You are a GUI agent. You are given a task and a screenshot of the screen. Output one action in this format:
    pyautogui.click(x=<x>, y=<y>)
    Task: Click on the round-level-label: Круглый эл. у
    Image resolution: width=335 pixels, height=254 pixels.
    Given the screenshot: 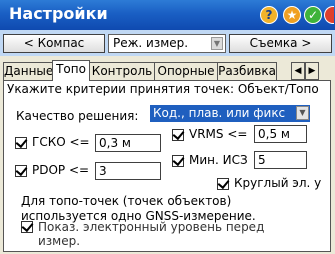 What is the action you would take?
    pyautogui.click(x=278, y=183)
    